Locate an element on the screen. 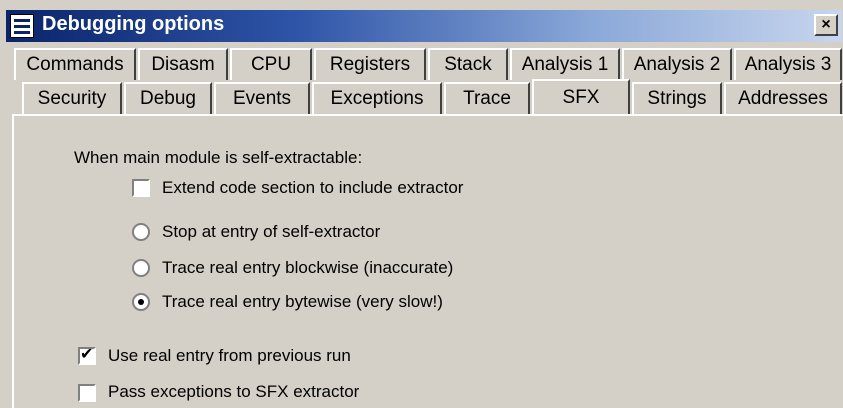  tab-events: Events is located at coordinates (262, 98).